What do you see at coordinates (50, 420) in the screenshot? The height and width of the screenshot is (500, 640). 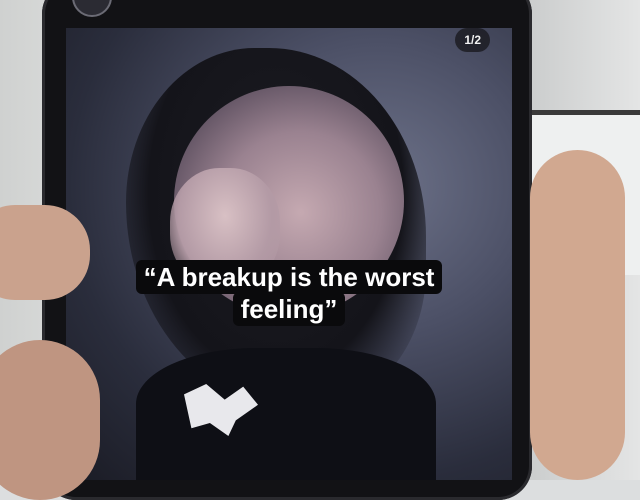 I see `left-finger` at bounding box center [50, 420].